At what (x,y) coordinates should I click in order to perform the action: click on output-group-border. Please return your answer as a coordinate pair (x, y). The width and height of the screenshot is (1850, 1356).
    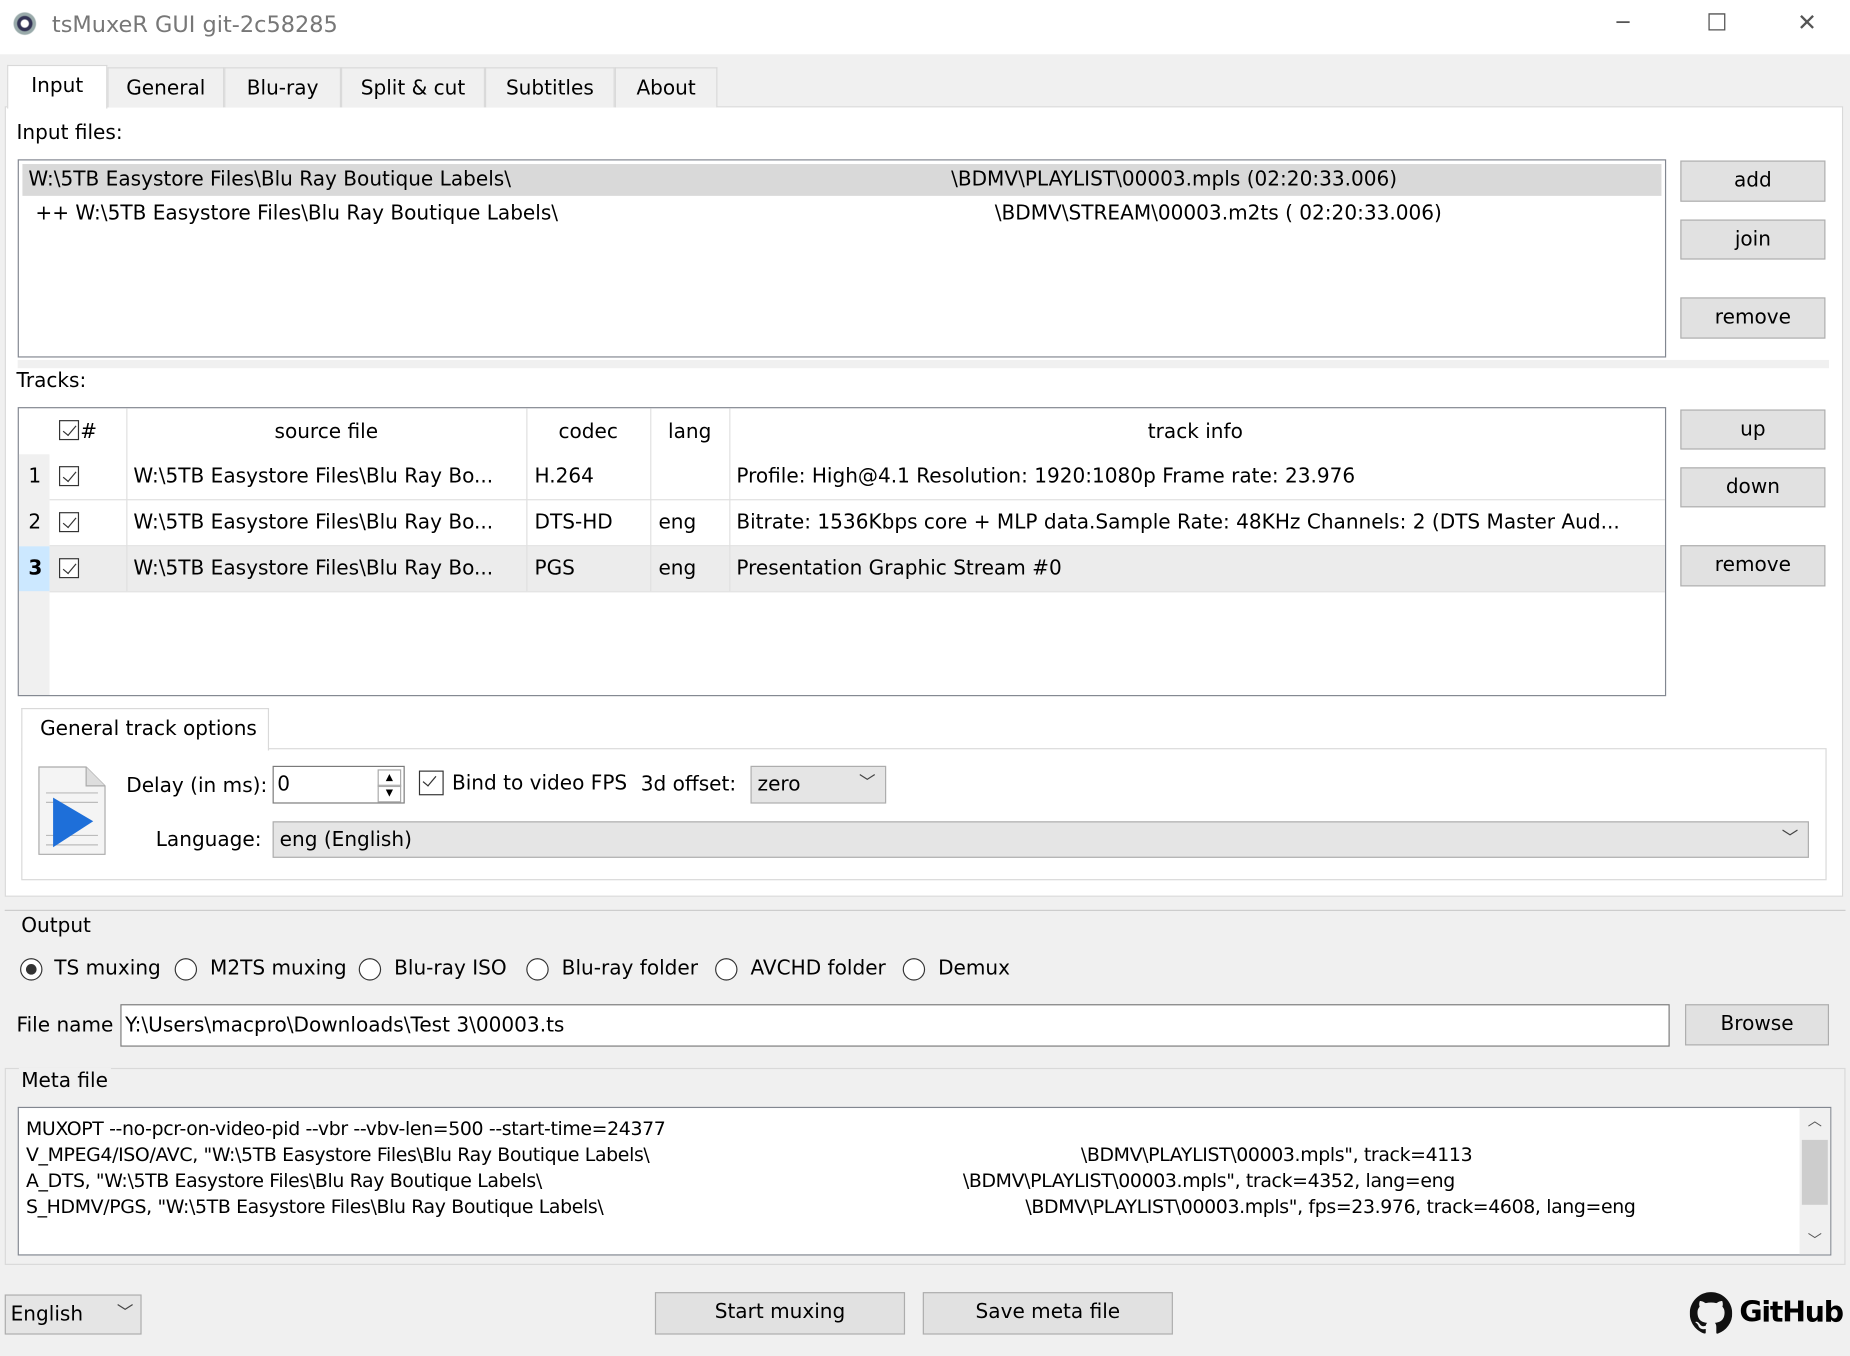
    Looking at the image, I should click on (925, 910).